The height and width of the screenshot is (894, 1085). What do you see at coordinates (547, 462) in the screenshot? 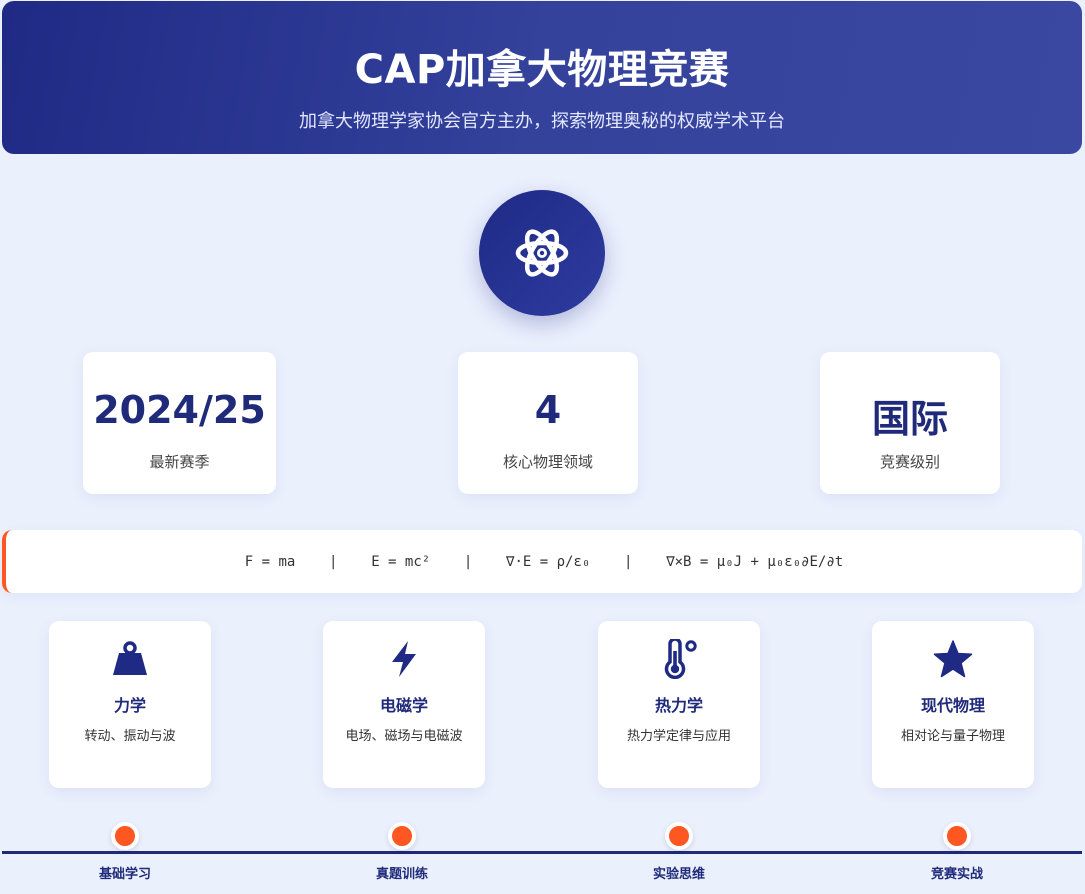
I see `stat-label: 核心物理领域` at bounding box center [547, 462].